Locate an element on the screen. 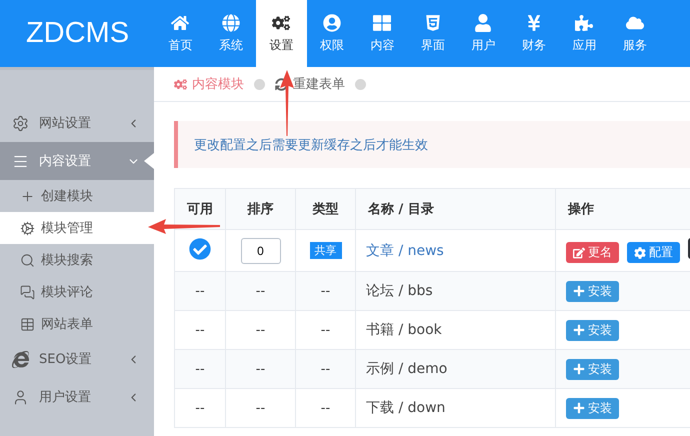 The height and width of the screenshot is (436, 690). nav-tab: 权限 is located at coordinates (331, 33).